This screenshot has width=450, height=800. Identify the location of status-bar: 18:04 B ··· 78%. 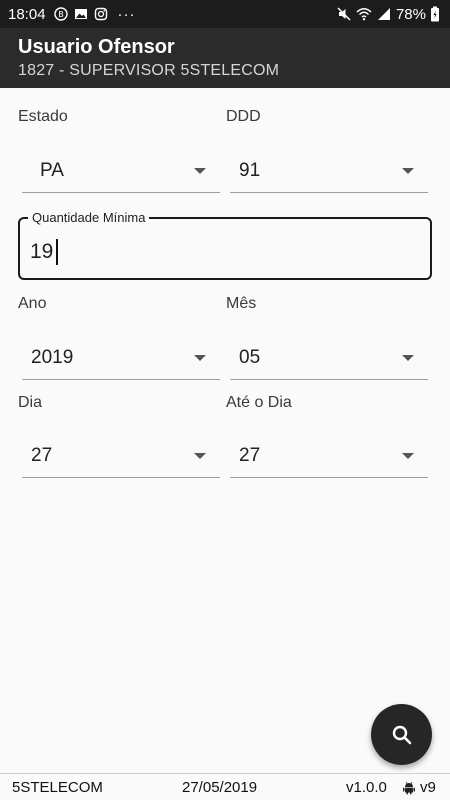
(225, 14).